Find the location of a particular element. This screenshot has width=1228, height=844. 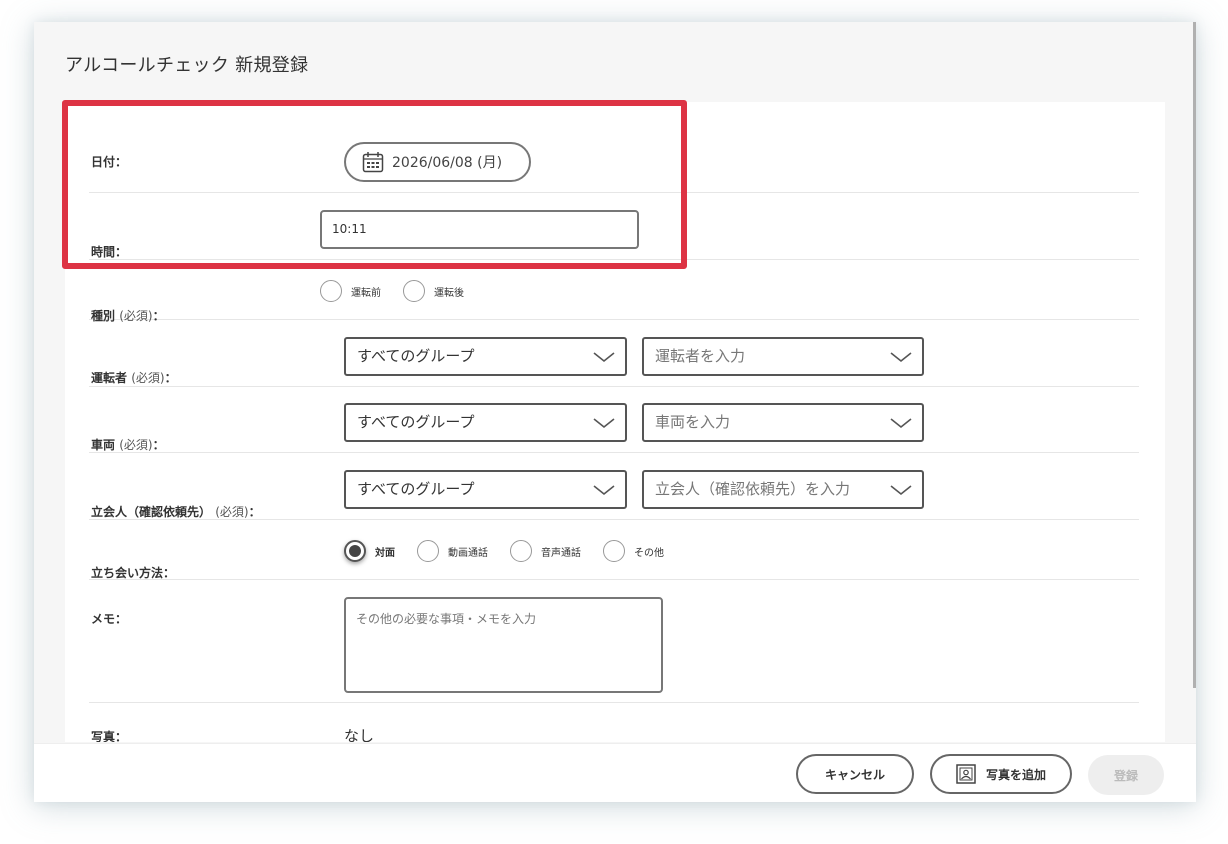

vehicle-select: 車両を入力 is located at coordinates (783, 422).